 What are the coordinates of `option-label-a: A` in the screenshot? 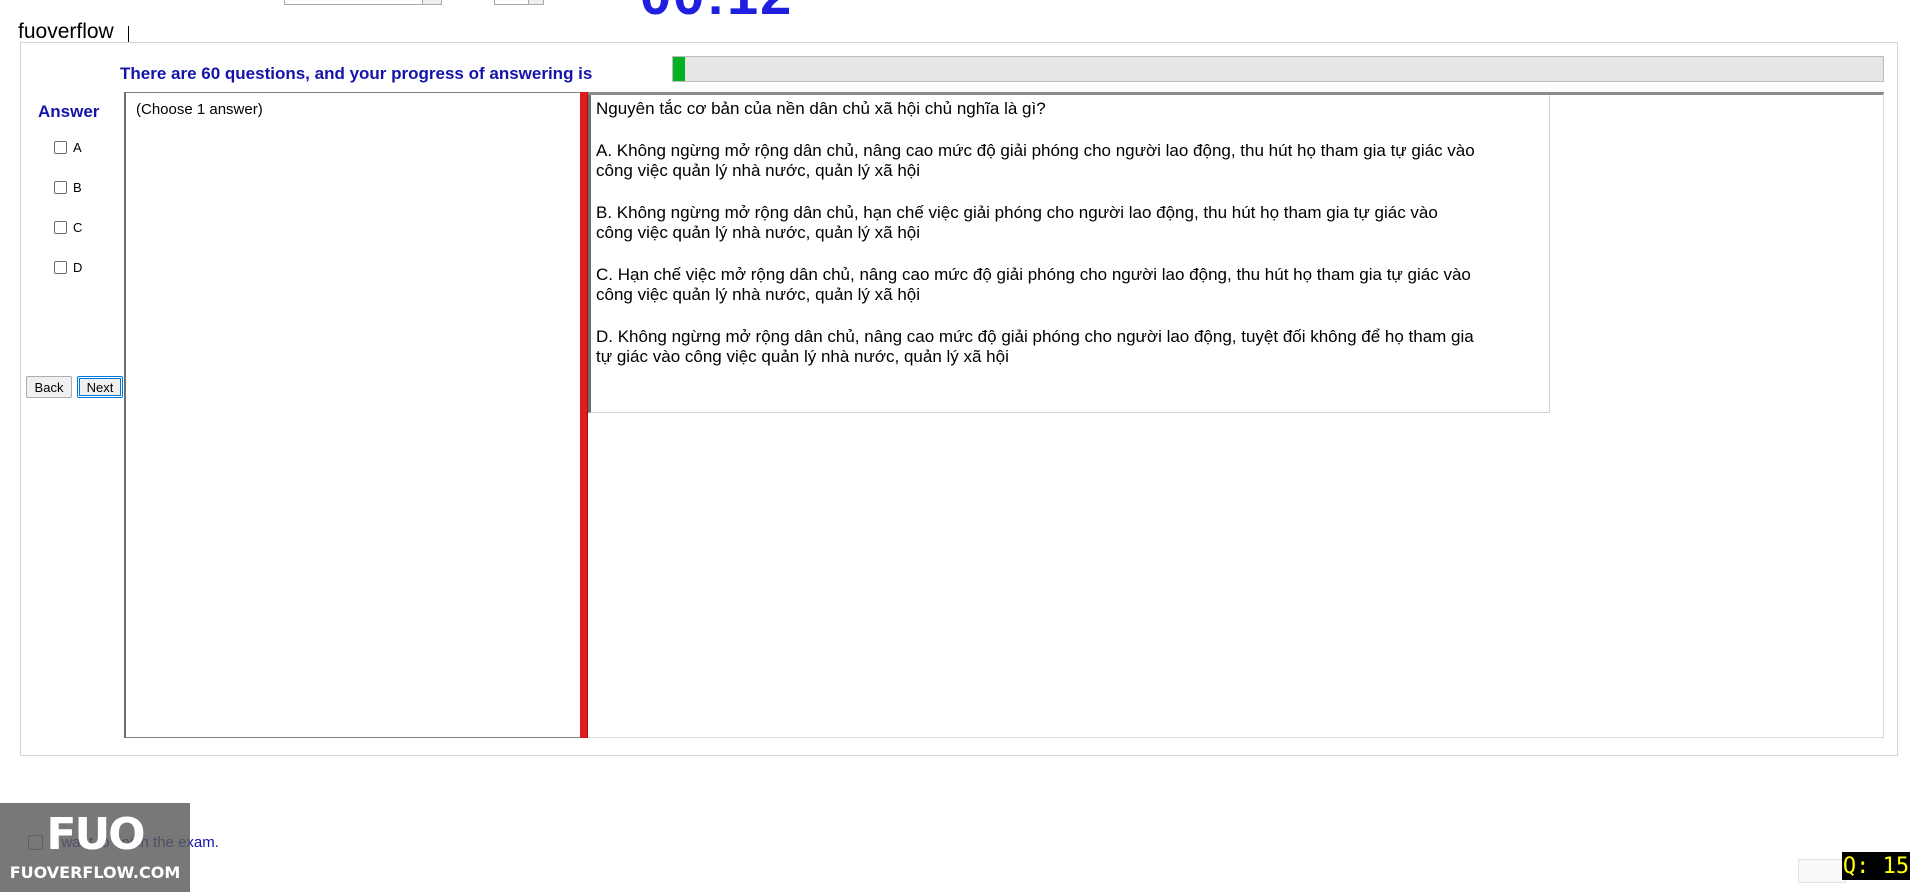 It's located at (77, 147).